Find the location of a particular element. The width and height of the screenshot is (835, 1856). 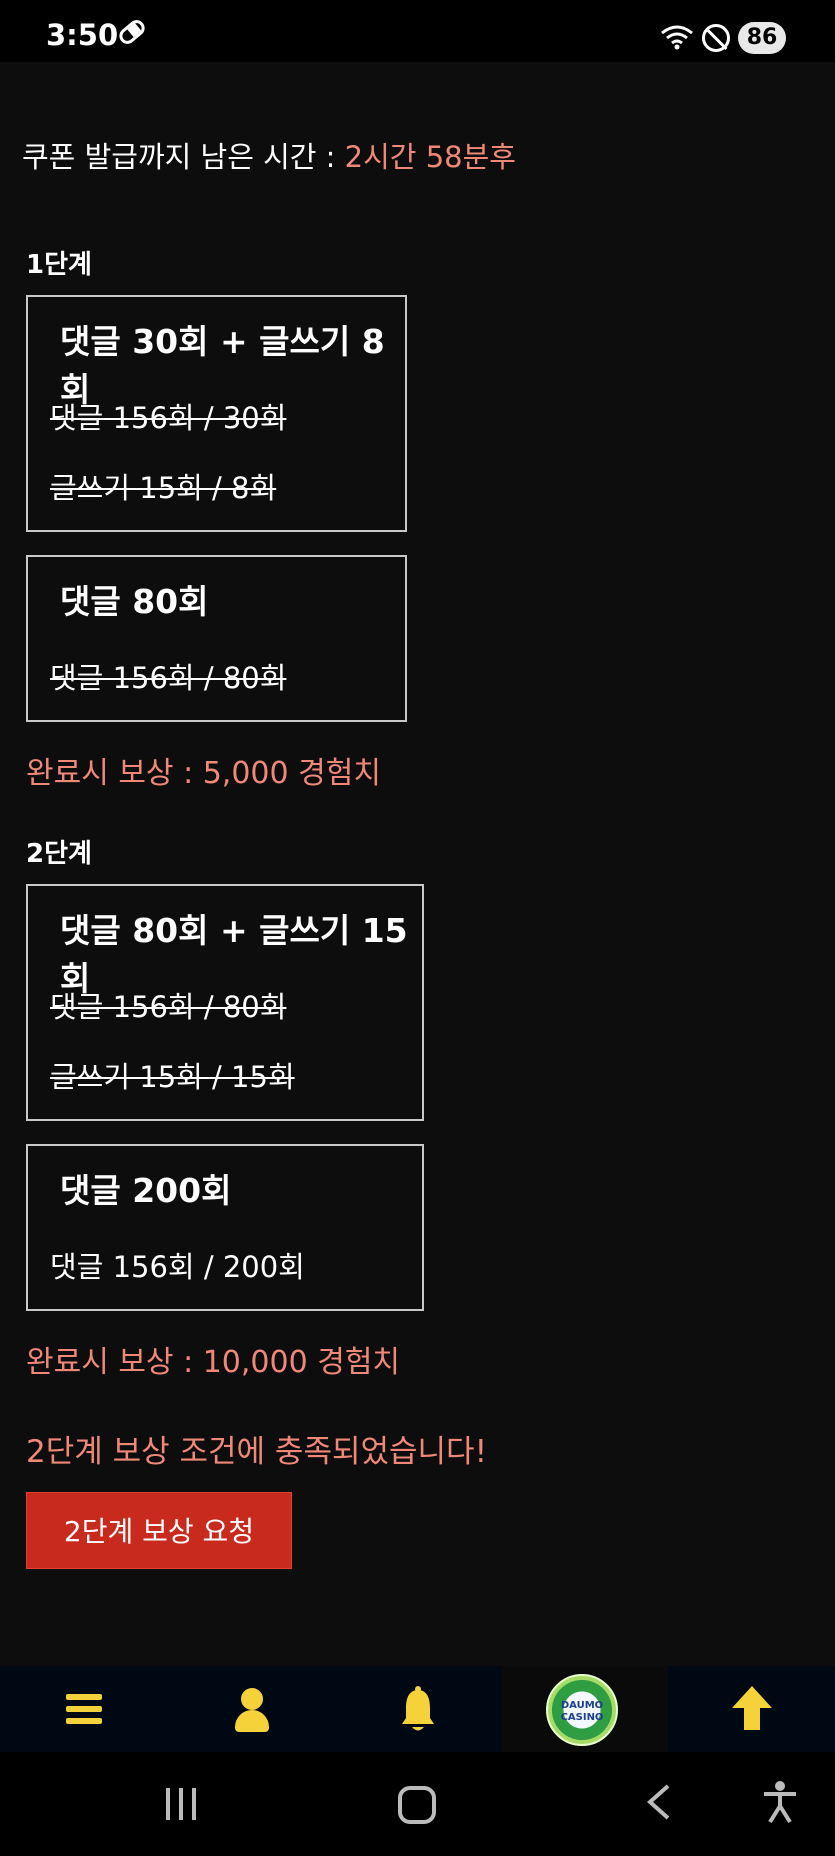

mission-progress: 글쓰기 15회 / 15회 is located at coordinates (172, 1077).